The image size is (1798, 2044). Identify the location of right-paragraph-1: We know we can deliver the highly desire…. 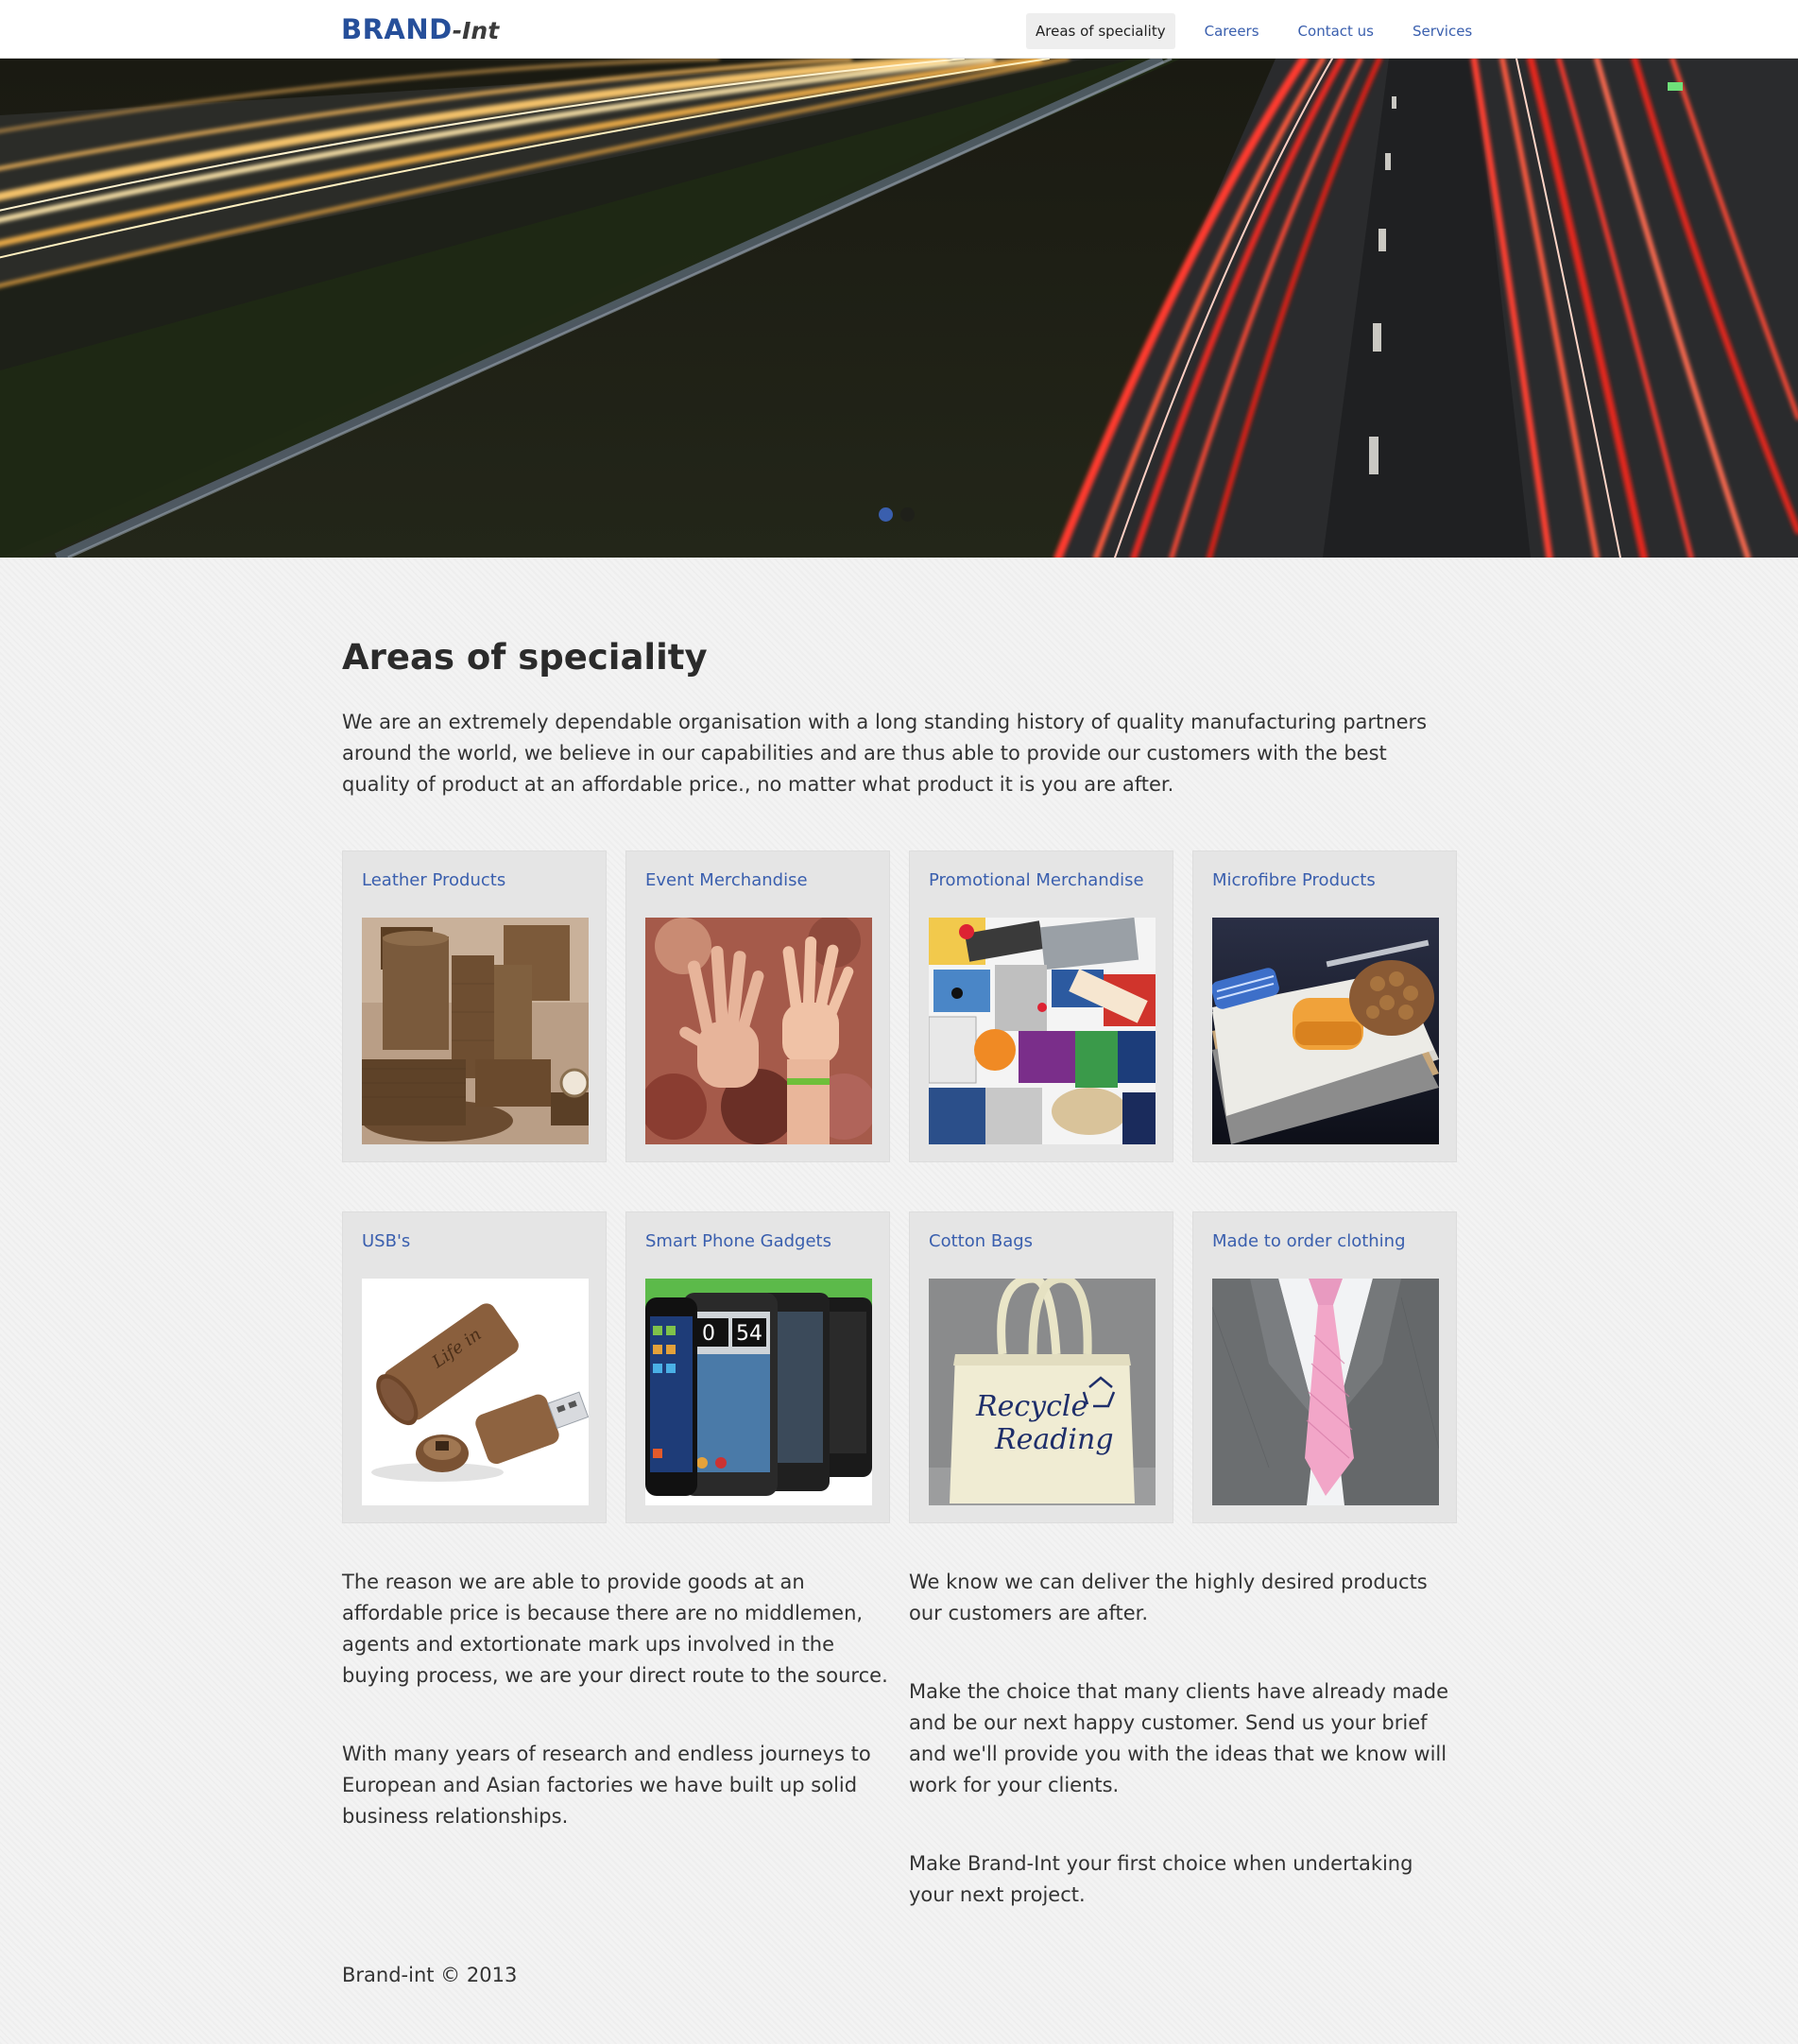
(1168, 1597).